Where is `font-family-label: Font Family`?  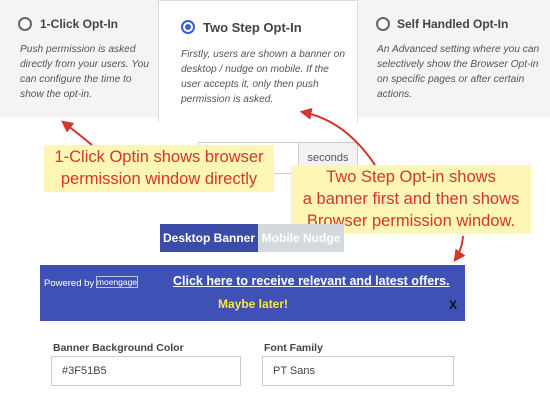 font-family-label: Font Family is located at coordinates (293, 348).